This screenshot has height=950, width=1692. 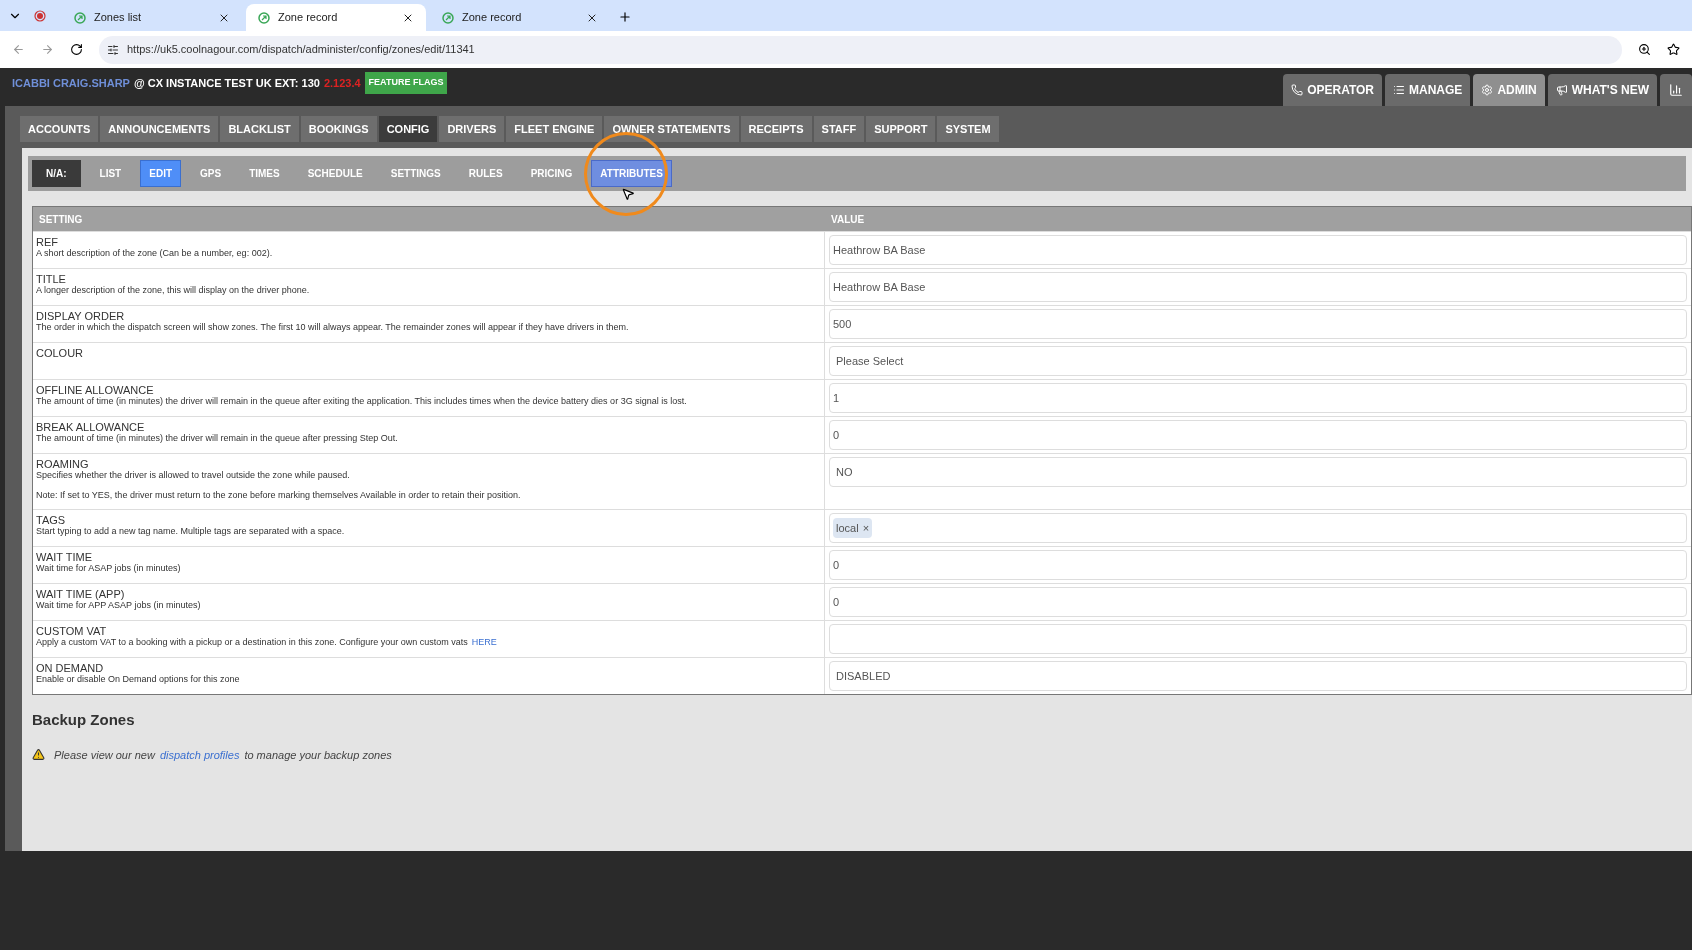 I want to click on cursor-icon, so click(x=628, y=194).